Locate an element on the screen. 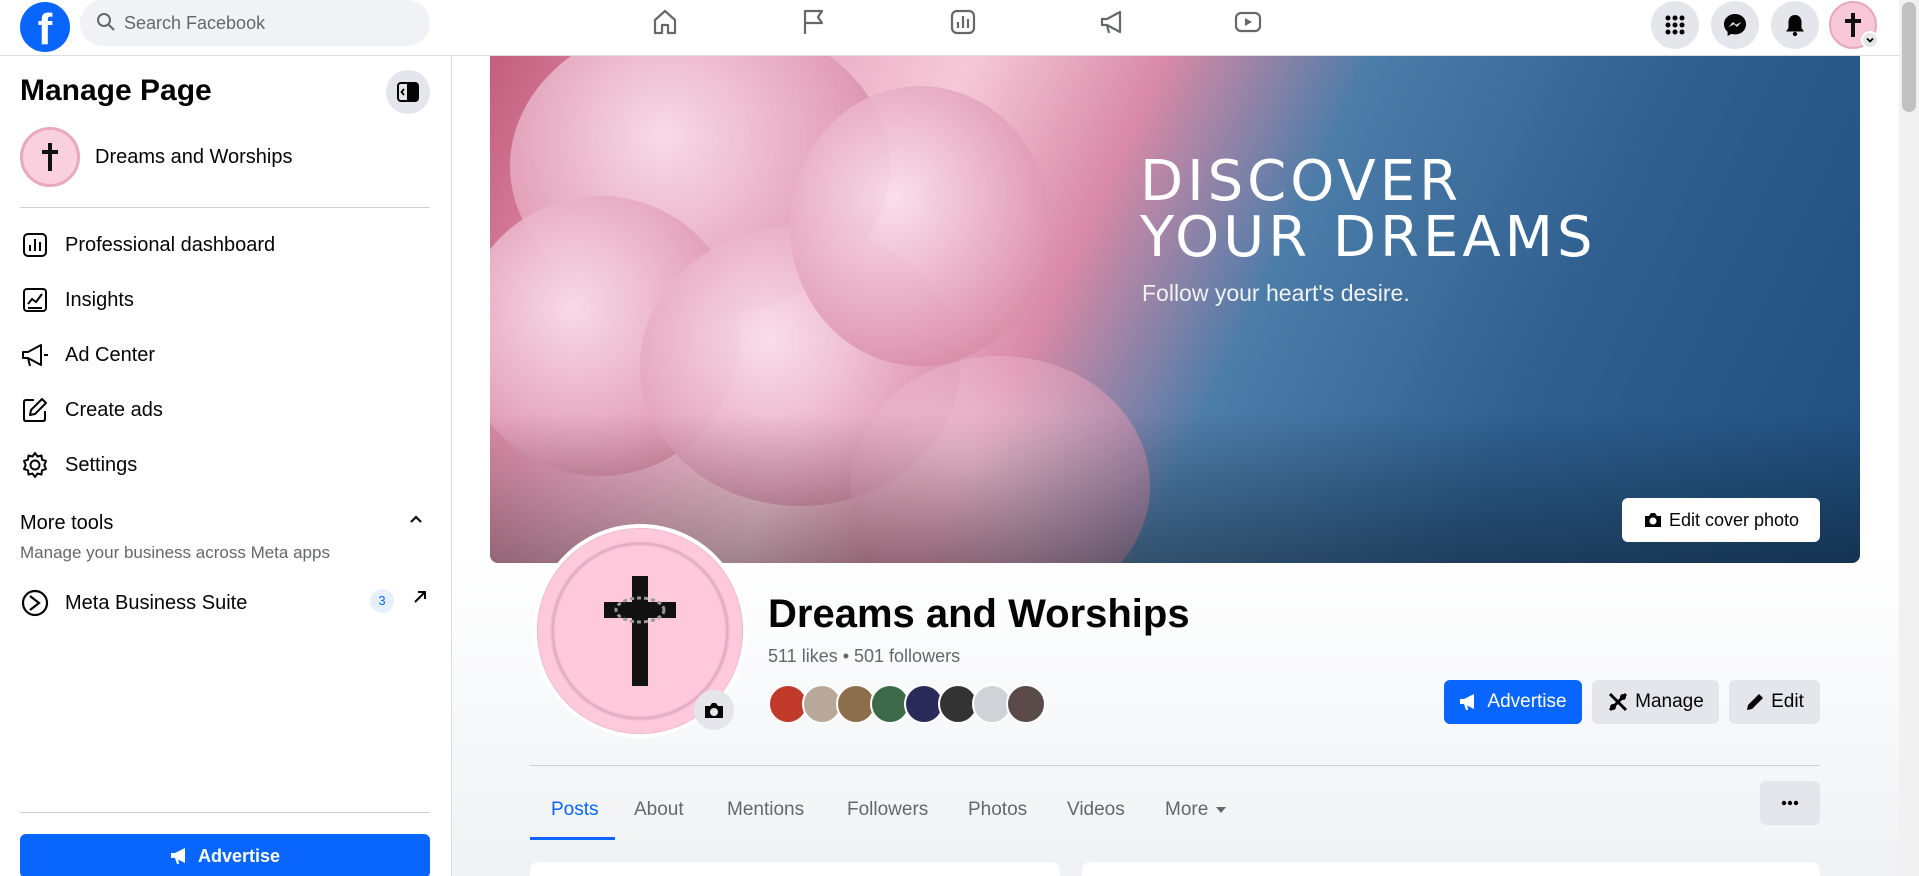 The height and width of the screenshot is (876, 1919). manage-button: Manage is located at coordinates (1655, 702).